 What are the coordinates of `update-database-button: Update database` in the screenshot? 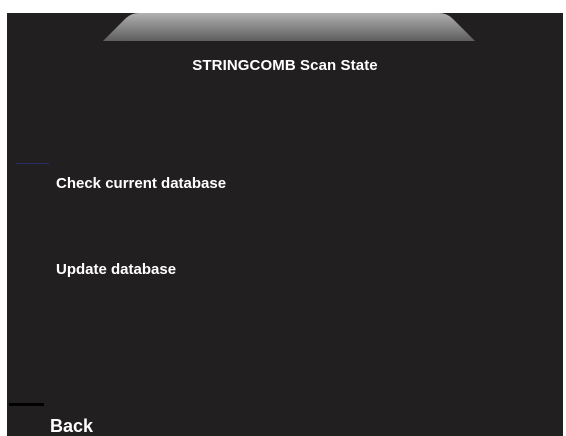 It's located at (116, 269).